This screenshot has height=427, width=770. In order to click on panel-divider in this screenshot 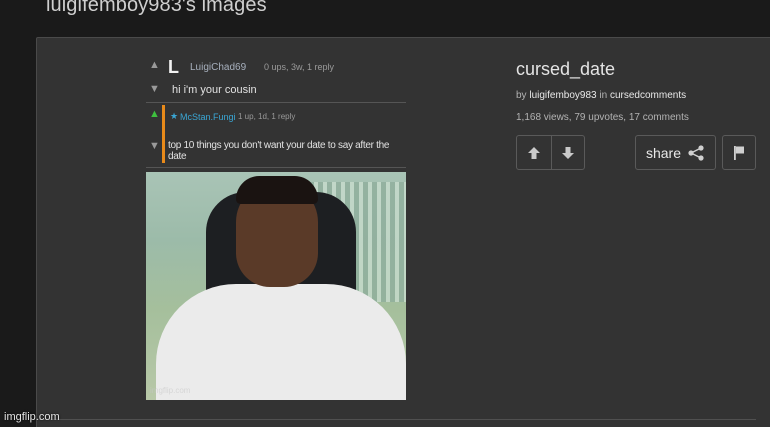, I will do `click(396, 419)`.